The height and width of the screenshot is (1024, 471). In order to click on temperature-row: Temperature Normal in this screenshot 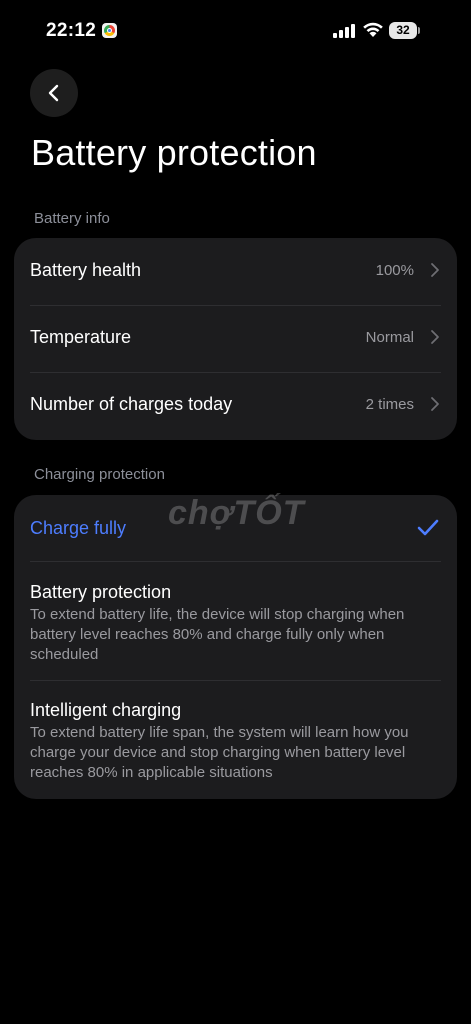, I will do `click(235, 338)`.